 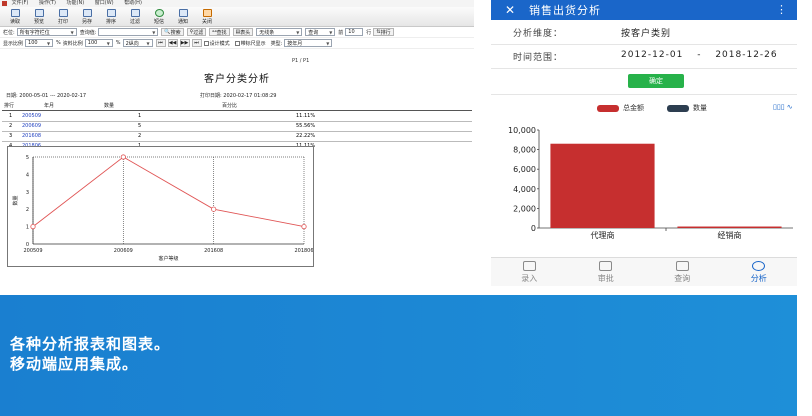 What do you see at coordinates (72, 43) in the screenshot?
I see `data-scale-label: 资料比例` at bounding box center [72, 43].